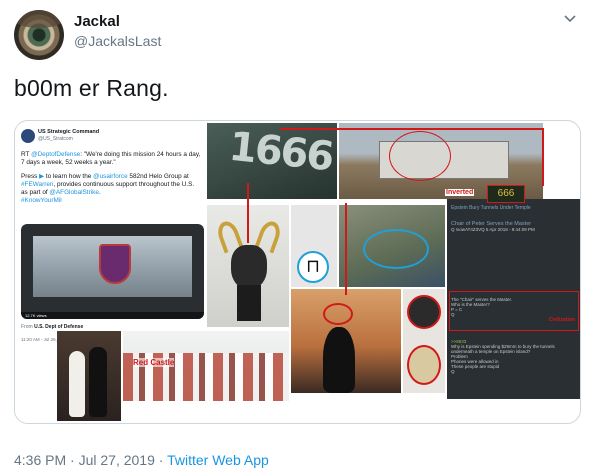 The image size is (595, 473). What do you see at coordinates (570, 19) in the screenshot?
I see `chevron-down-icon` at bounding box center [570, 19].